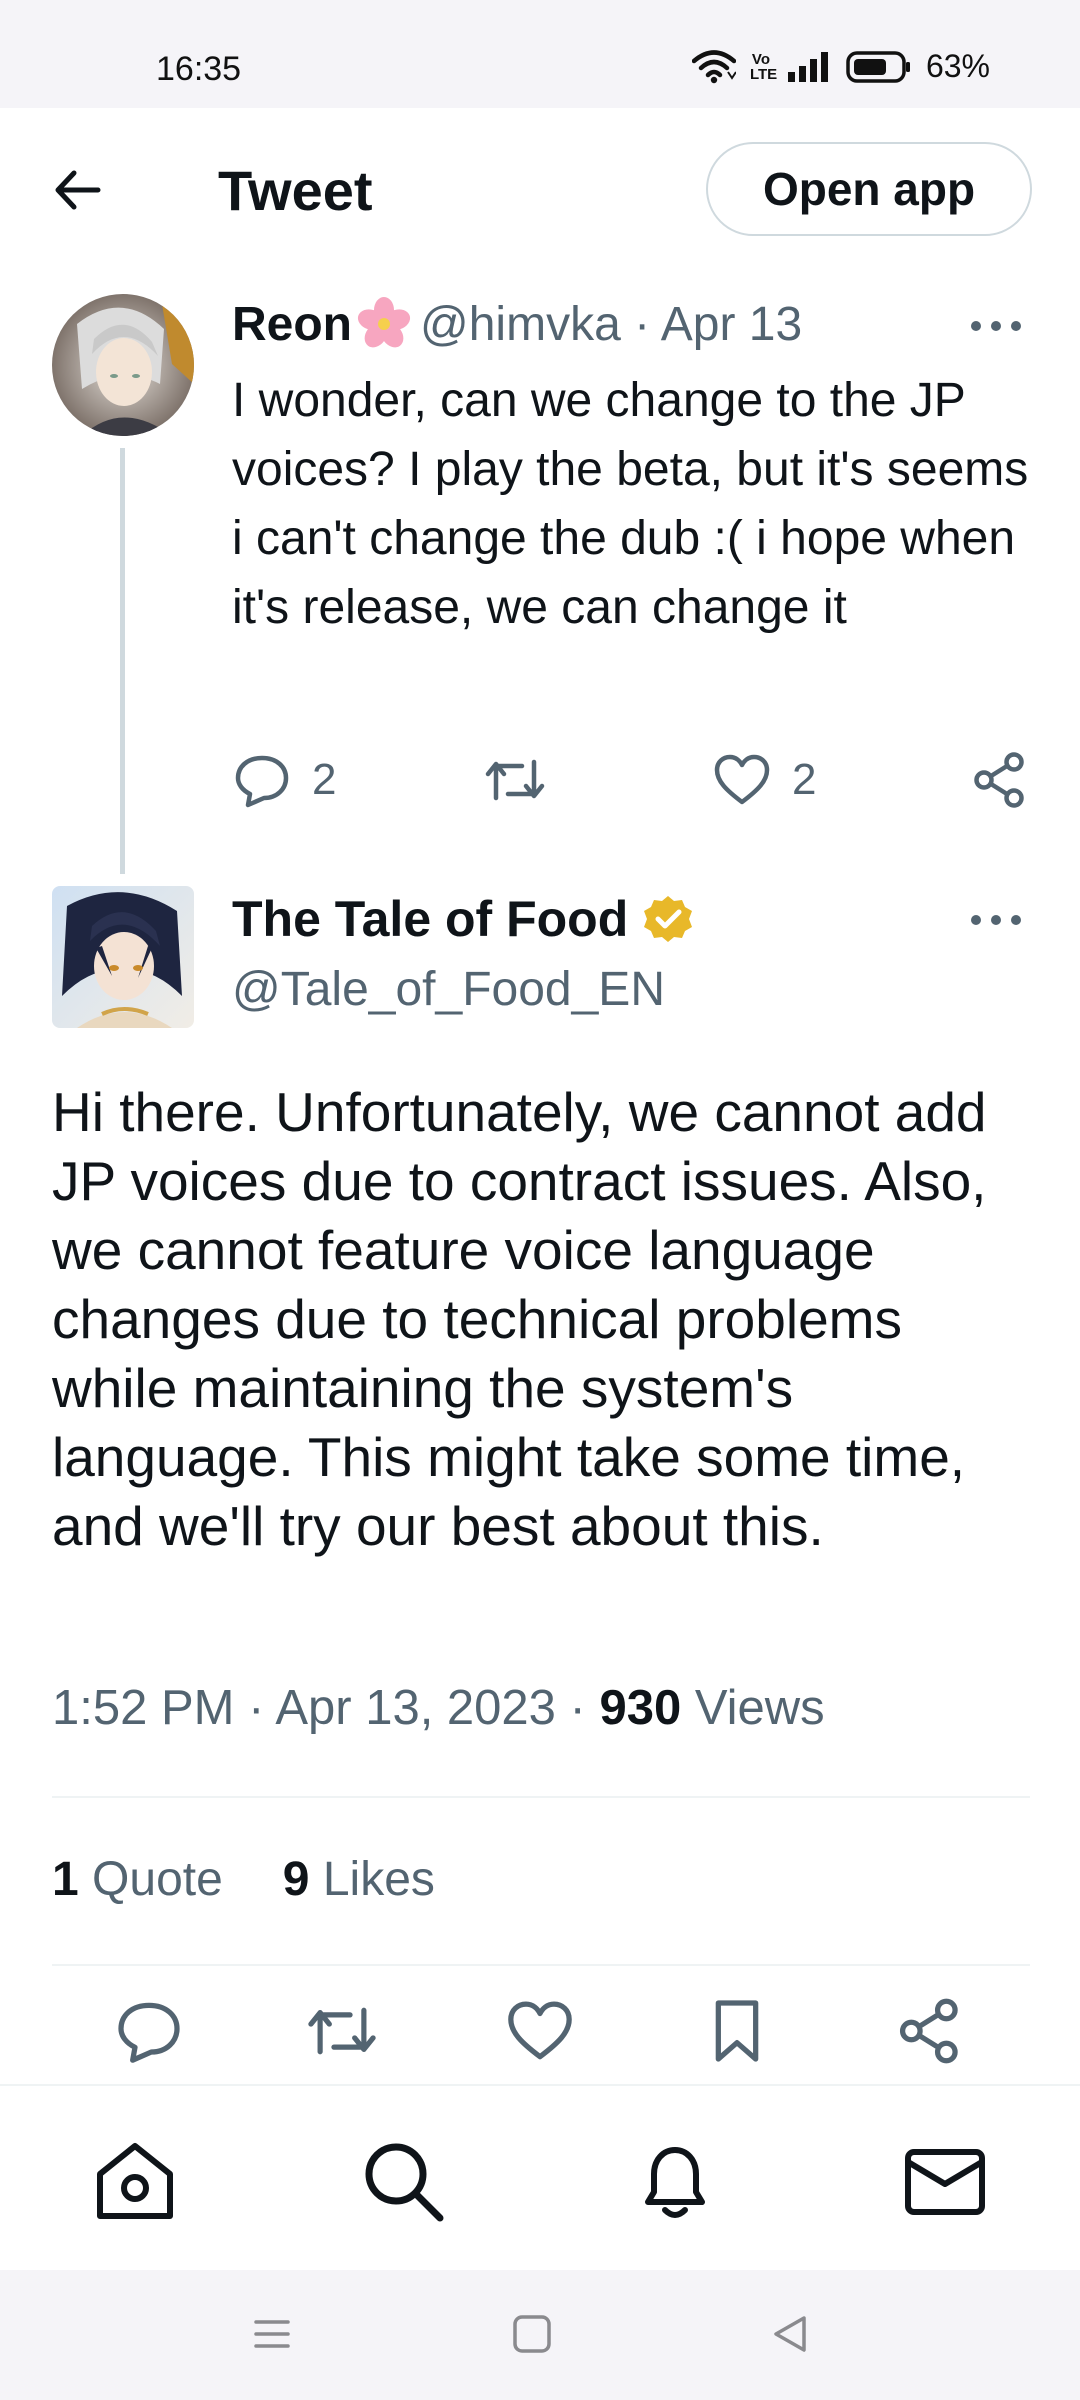 Image resolution: width=1080 pixels, height=2400 pixels. Describe the element at coordinates (384, 322) in the screenshot. I see `cherry-blossom-emoji` at that location.